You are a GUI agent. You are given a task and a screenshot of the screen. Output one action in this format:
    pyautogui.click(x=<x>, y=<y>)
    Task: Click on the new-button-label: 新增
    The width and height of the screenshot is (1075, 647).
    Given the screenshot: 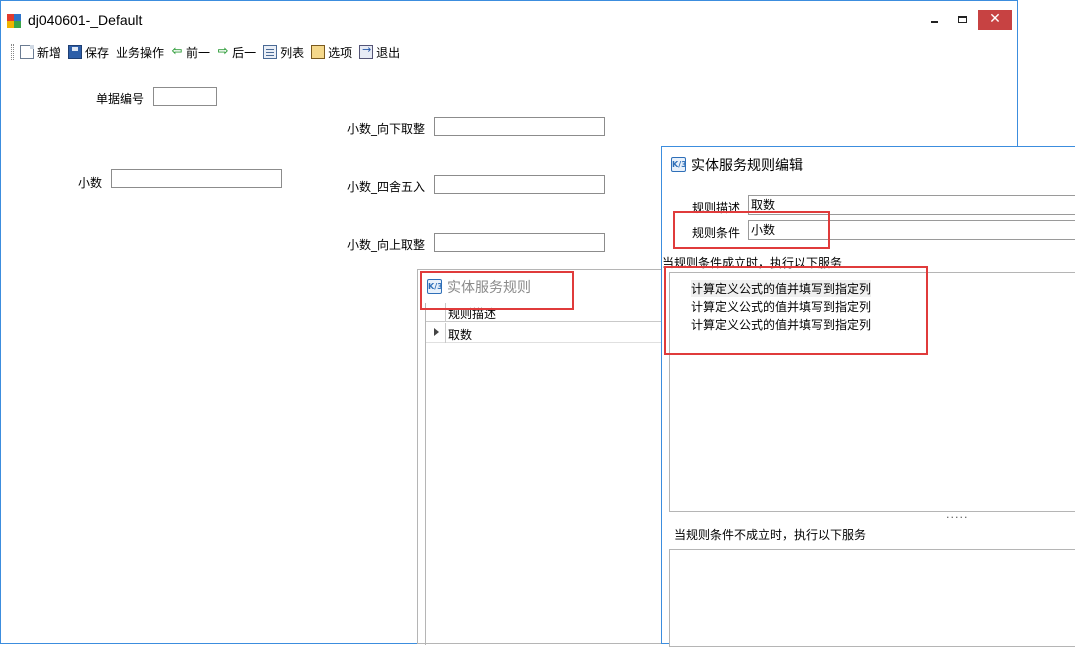 What is the action you would take?
    pyautogui.click(x=49, y=52)
    